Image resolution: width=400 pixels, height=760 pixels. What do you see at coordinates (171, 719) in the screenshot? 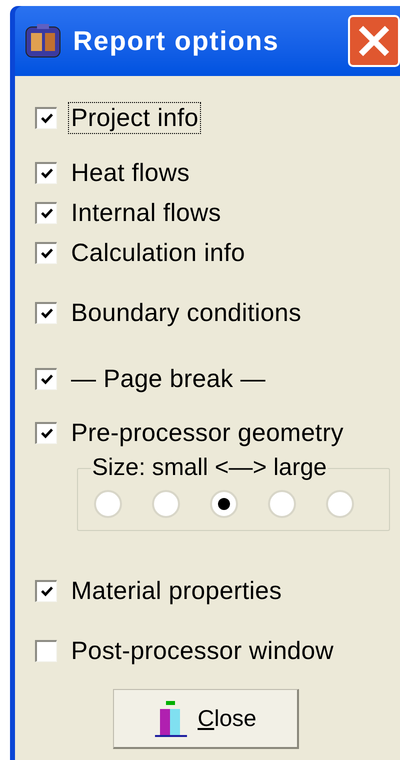
I see `door-icon` at bounding box center [171, 719].